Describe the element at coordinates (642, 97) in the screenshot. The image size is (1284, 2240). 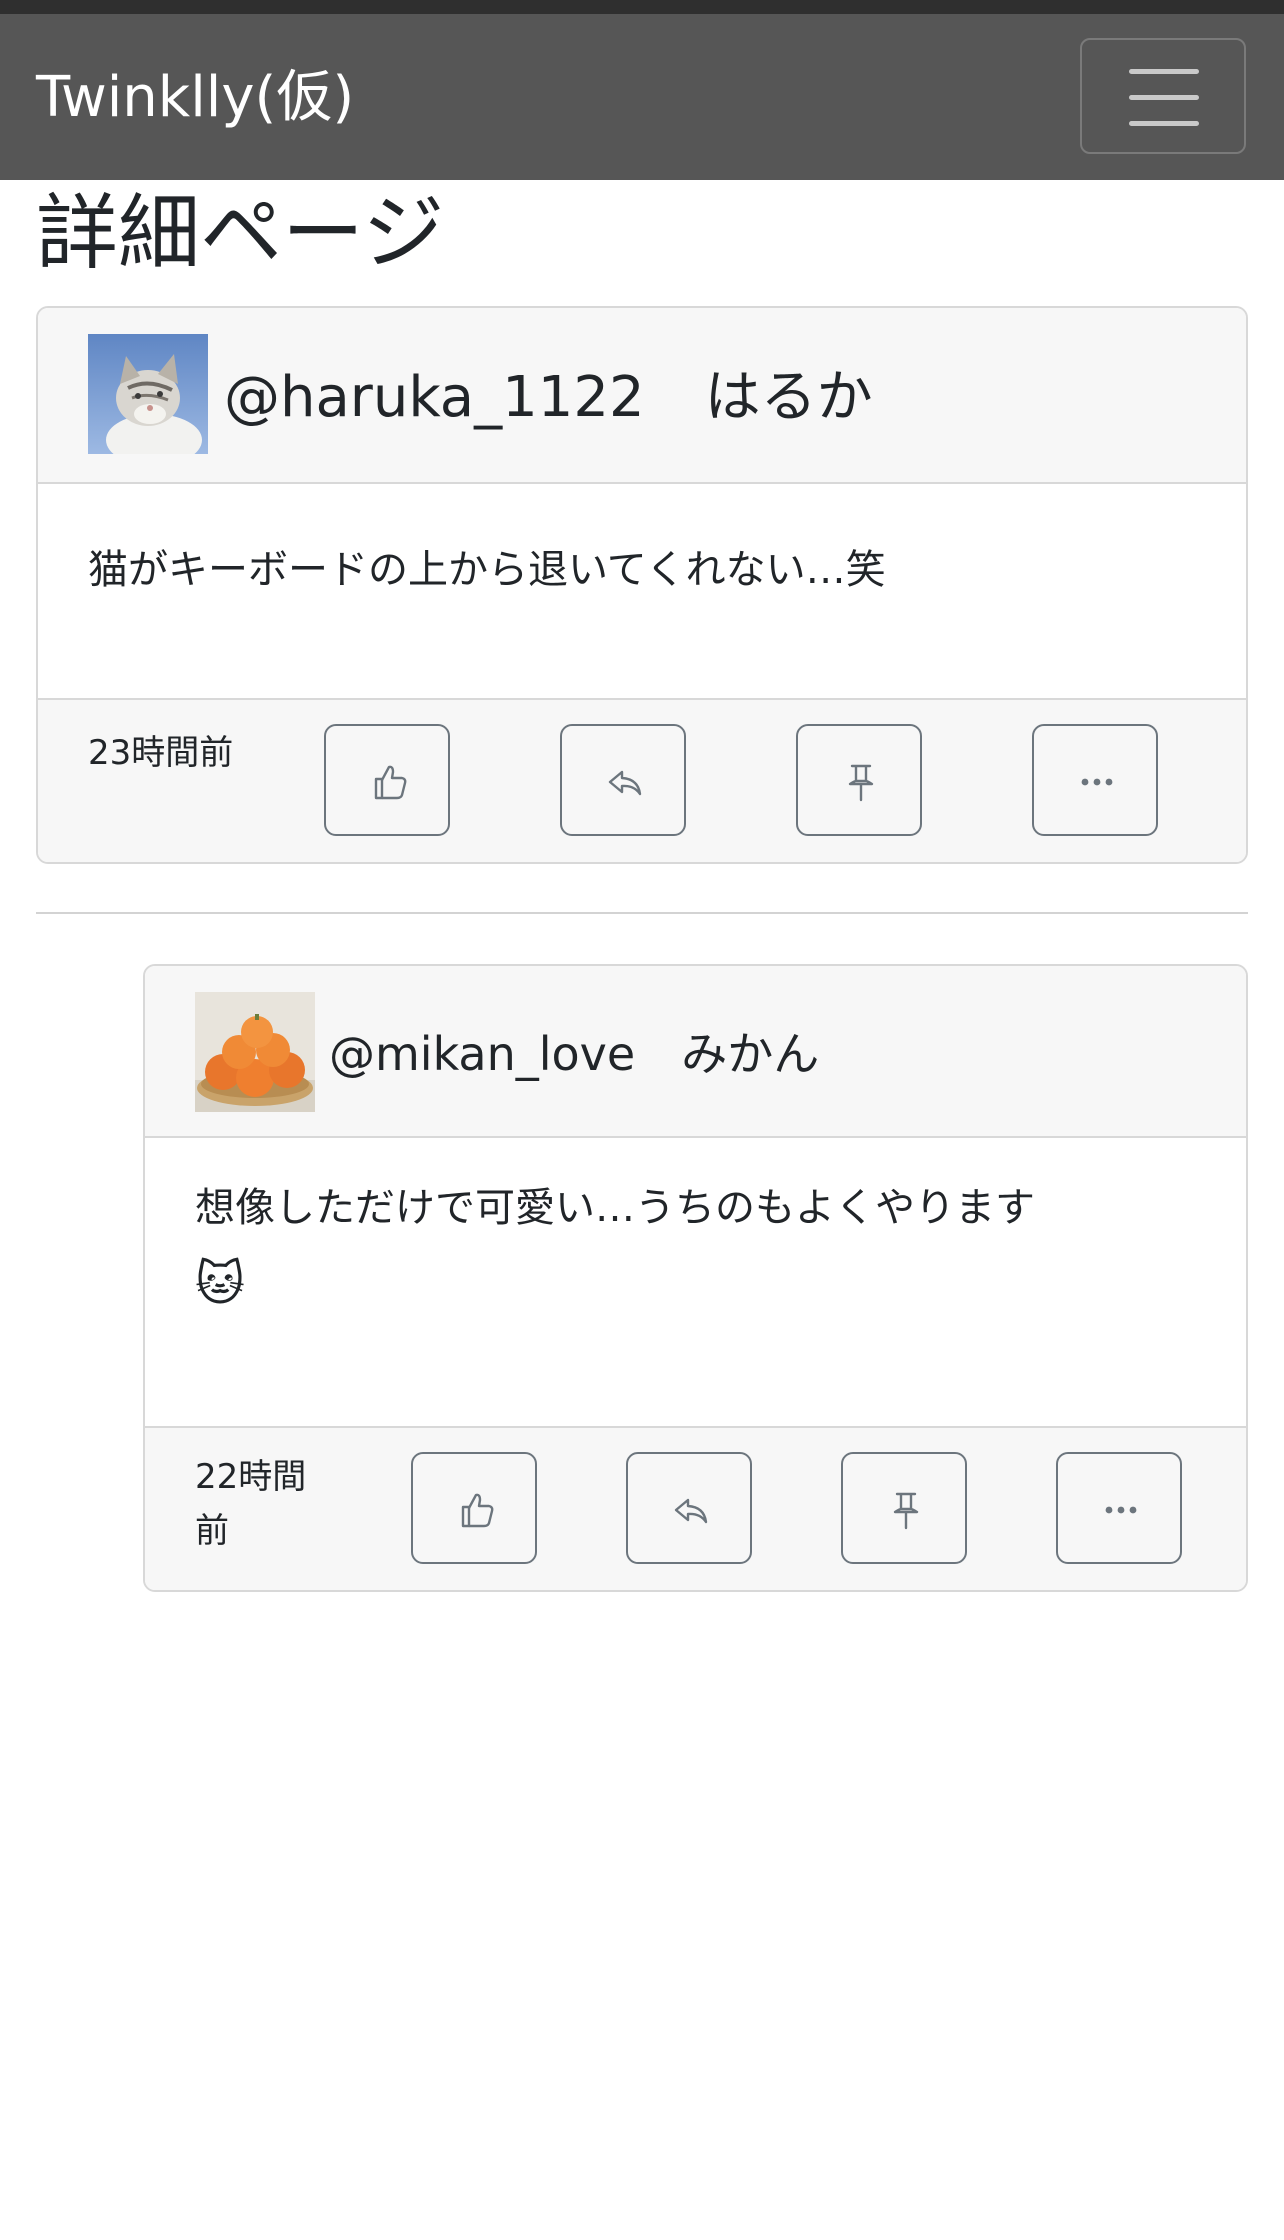
I see `navbar: Twinklly(仮)` at that location.